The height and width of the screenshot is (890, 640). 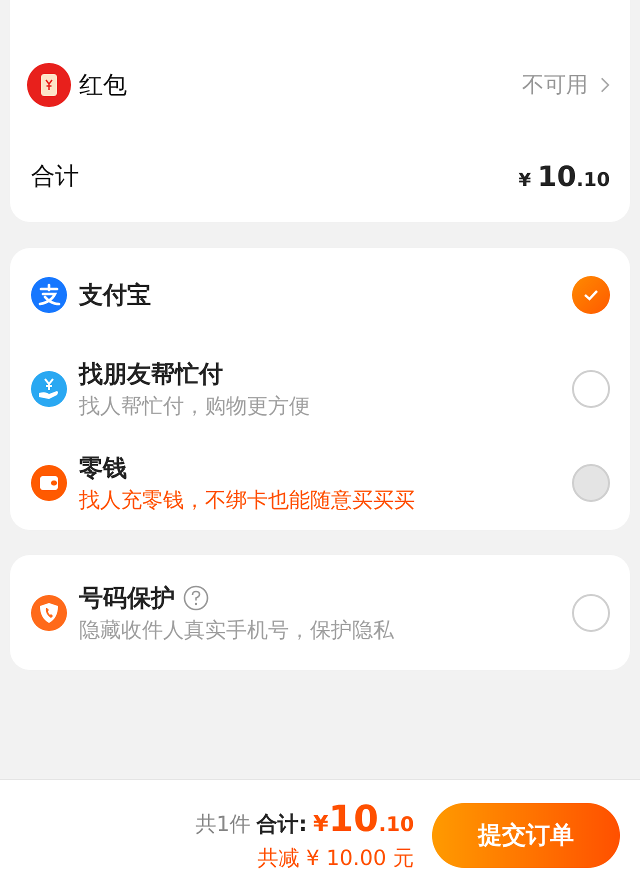 I want to click on discount-total: 共减 ¥ 10.00 元, so click(x=335, y=858).